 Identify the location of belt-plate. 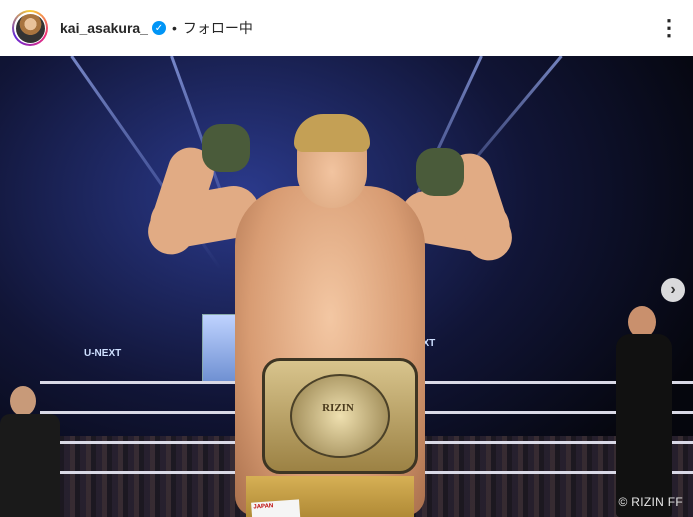
(340, 416).